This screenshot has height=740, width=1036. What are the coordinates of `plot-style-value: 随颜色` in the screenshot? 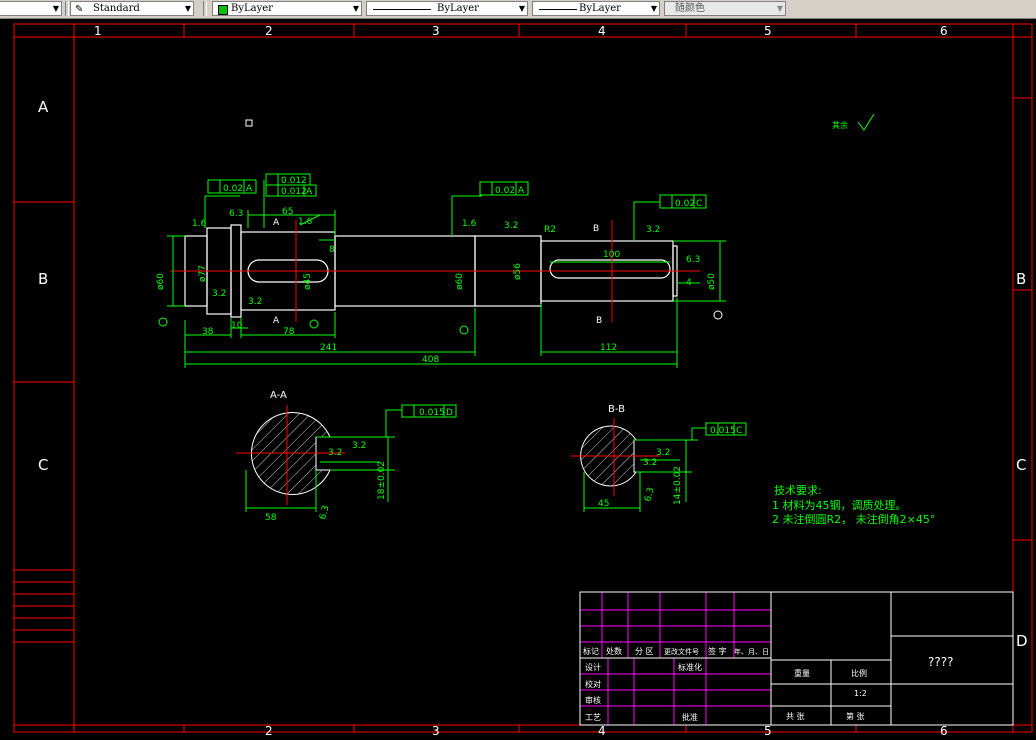 It's located at (690, 8).